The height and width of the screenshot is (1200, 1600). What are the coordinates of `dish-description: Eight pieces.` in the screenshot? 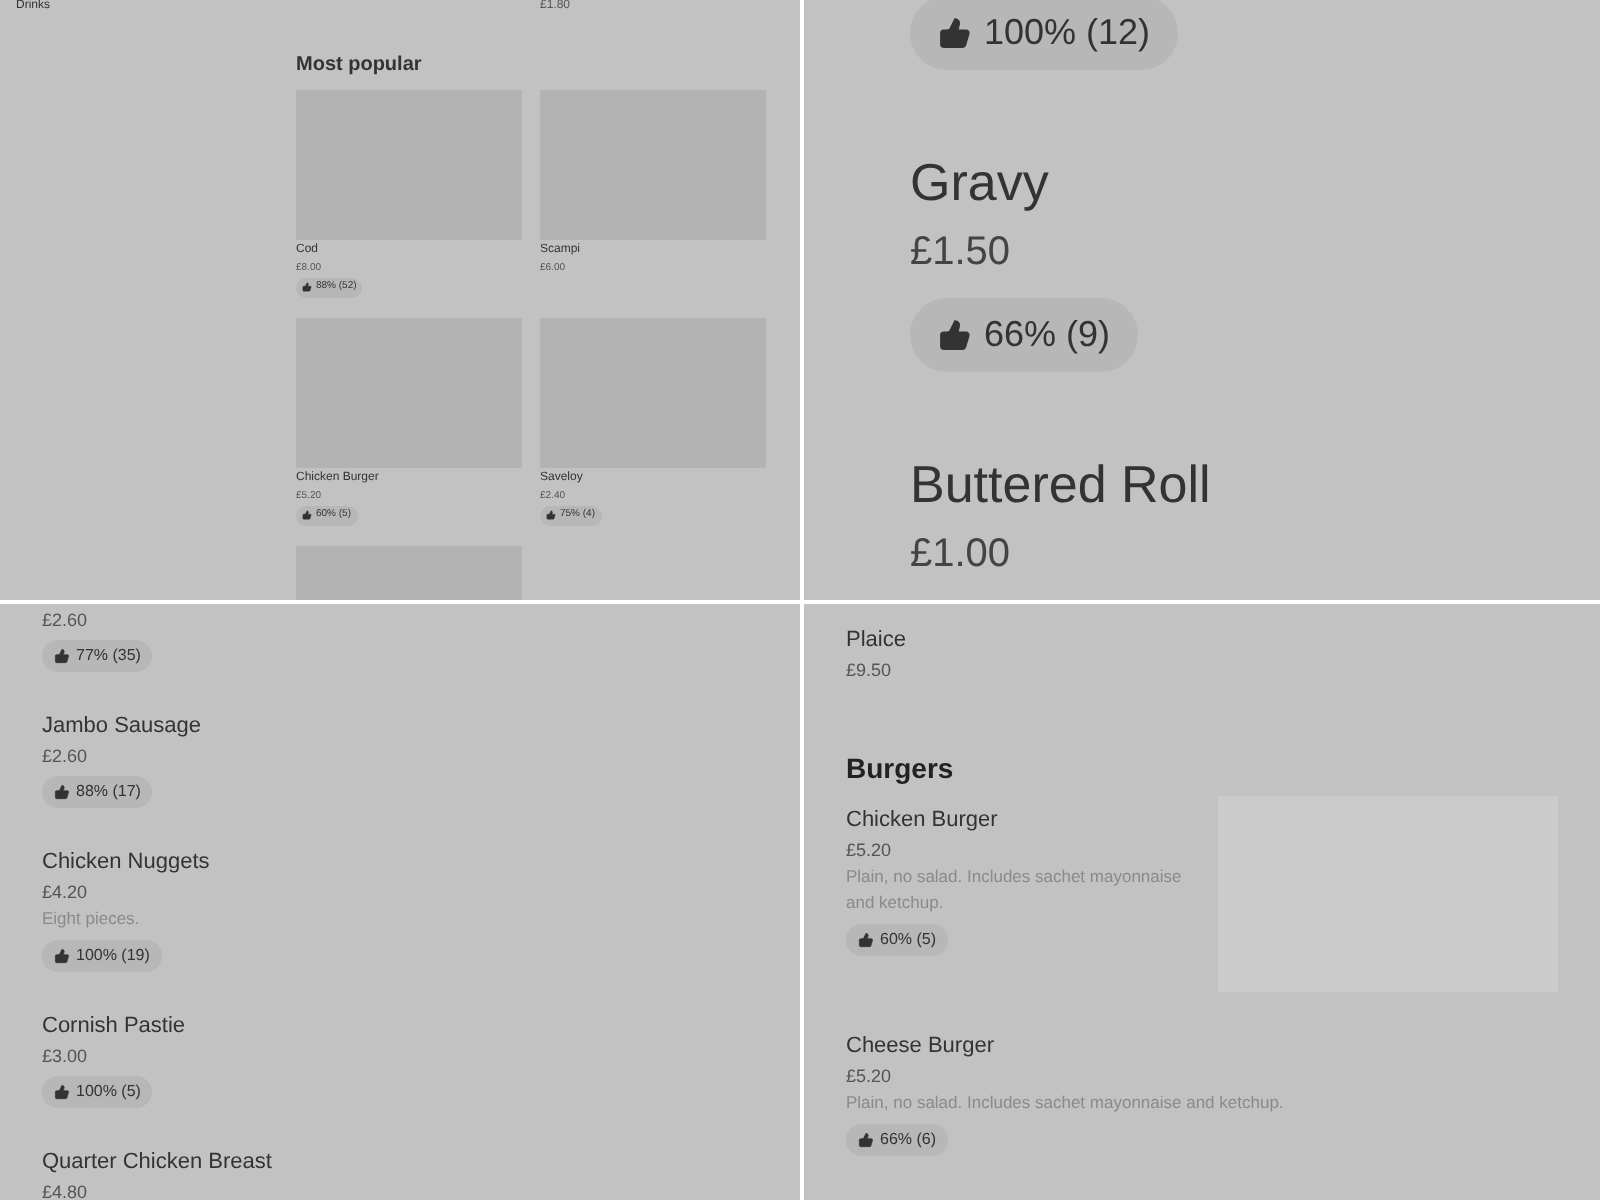 It's located at (92, 919).